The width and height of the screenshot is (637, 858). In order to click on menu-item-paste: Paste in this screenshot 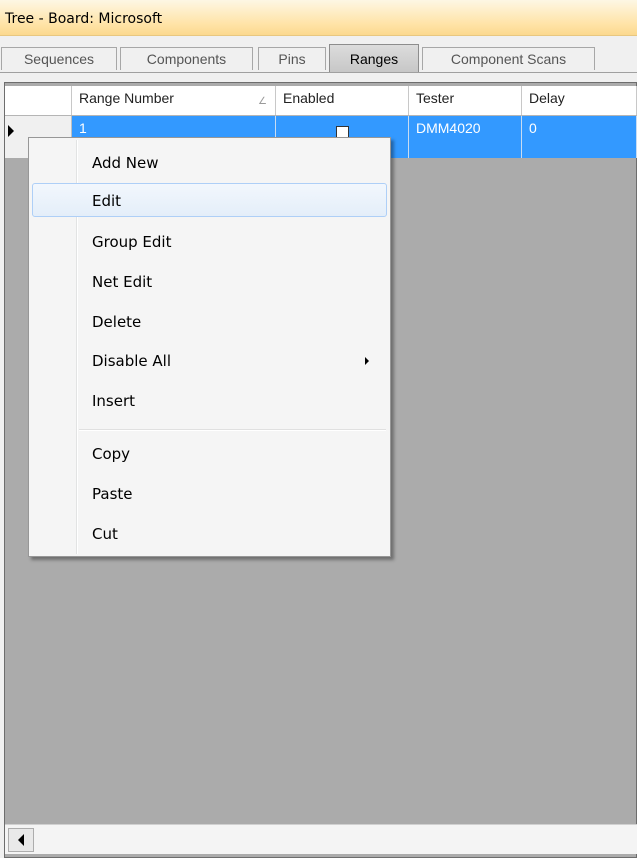, I will do `click(209, 493)`.